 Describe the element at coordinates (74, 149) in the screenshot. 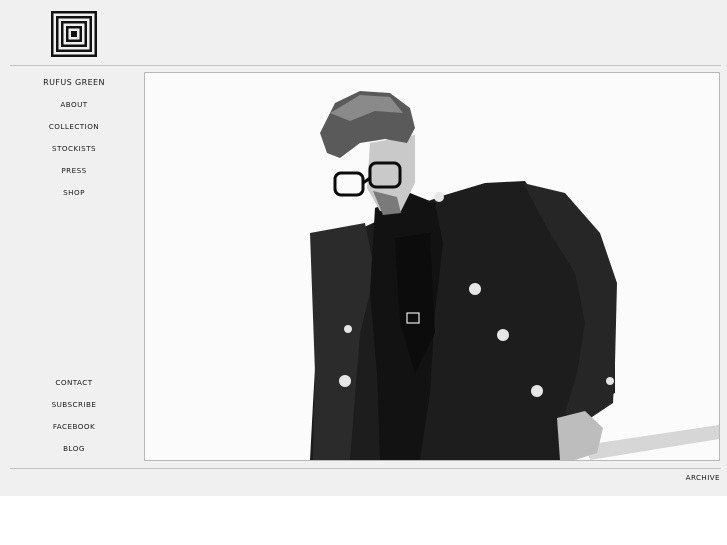

I see `nav-item-stockists: STOCKISTS` at that location.